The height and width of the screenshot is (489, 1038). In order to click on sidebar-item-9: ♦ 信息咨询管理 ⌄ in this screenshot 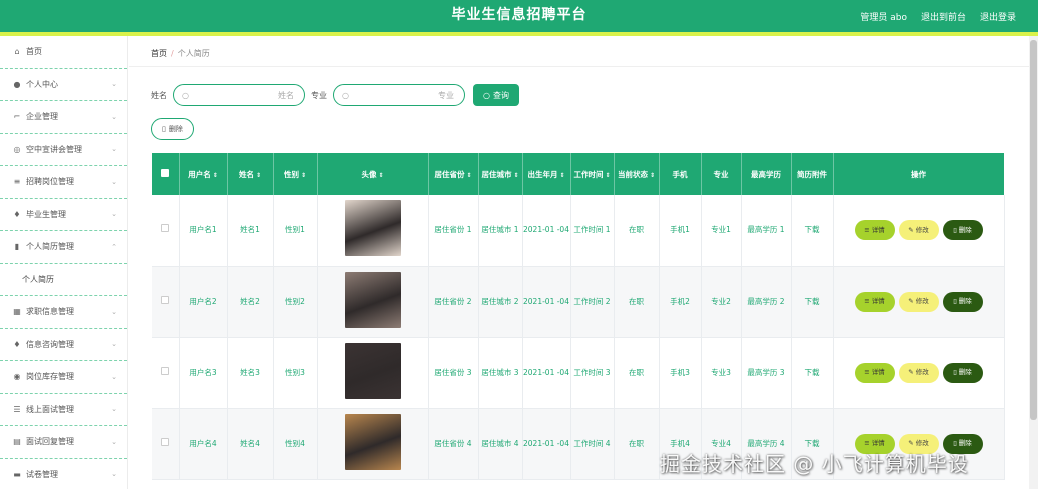, I will do `click(63, 345)`.